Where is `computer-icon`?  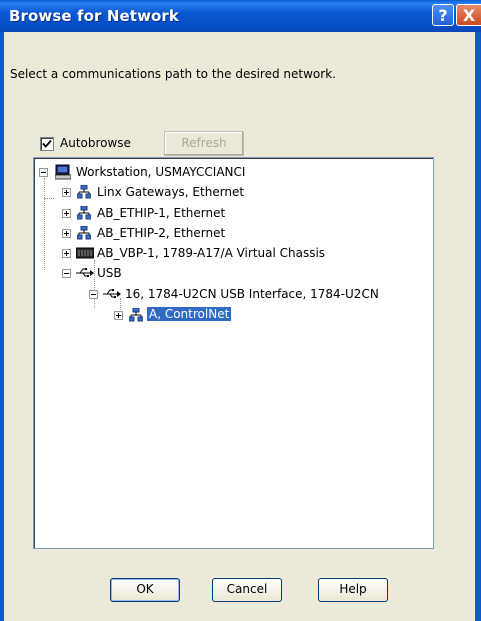
computer-icon is located at coordinates (63, 172).